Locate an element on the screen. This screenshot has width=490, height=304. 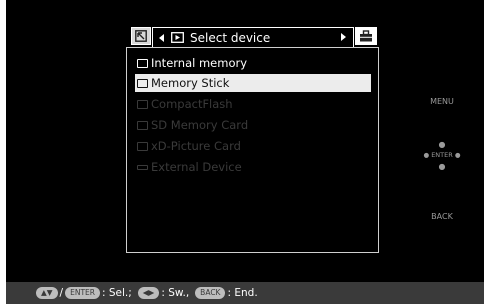
help-bar: ▲▼ / ENTER : Sel.; ◀▶ : Sw., BACK : End. is located at coordinates (245, 293).